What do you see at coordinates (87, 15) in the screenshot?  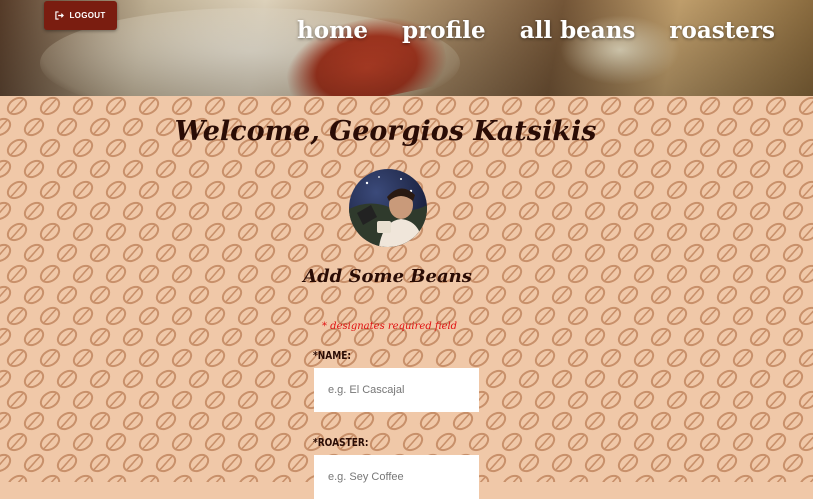 I see `logout-label: LOGOUT` at bounding box center [87, 15].